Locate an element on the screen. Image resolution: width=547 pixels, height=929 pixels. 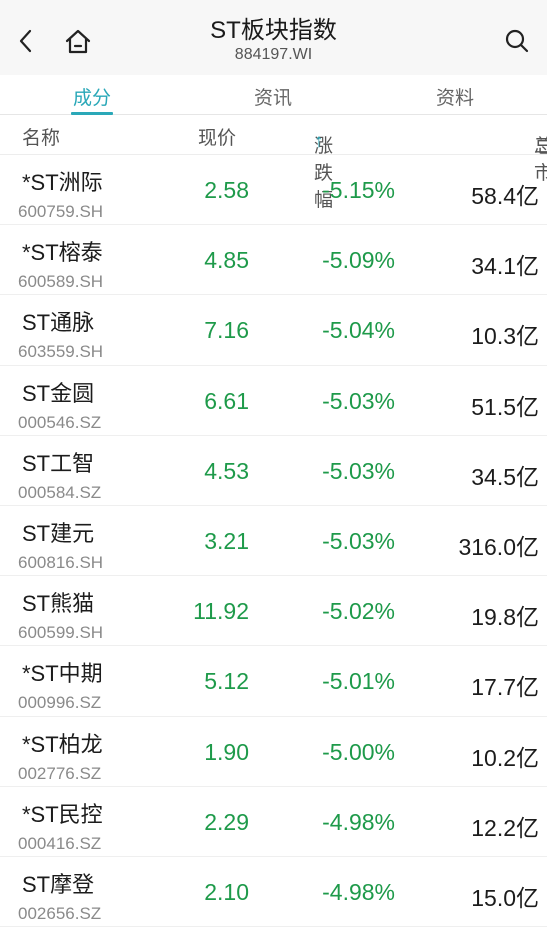
tab-profile: 资料 is located at coordinates (455, 96).